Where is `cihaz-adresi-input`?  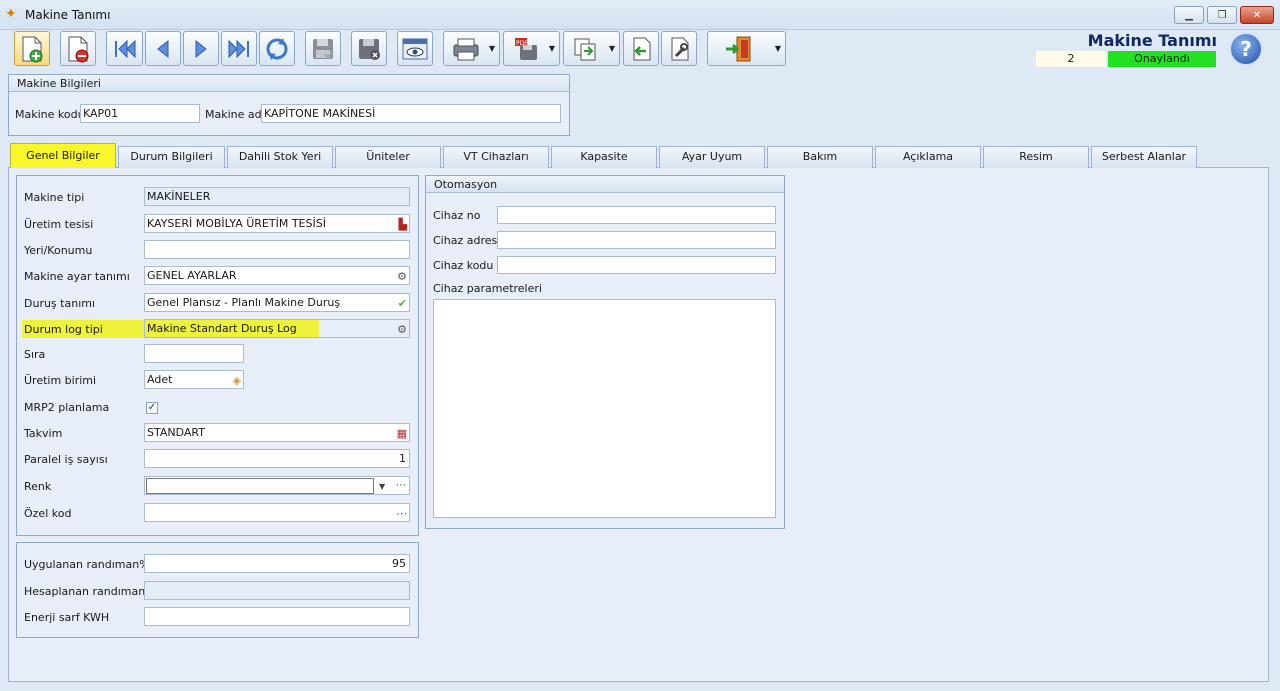
cihaz-adresi-input is located at coordinates (636, 240).